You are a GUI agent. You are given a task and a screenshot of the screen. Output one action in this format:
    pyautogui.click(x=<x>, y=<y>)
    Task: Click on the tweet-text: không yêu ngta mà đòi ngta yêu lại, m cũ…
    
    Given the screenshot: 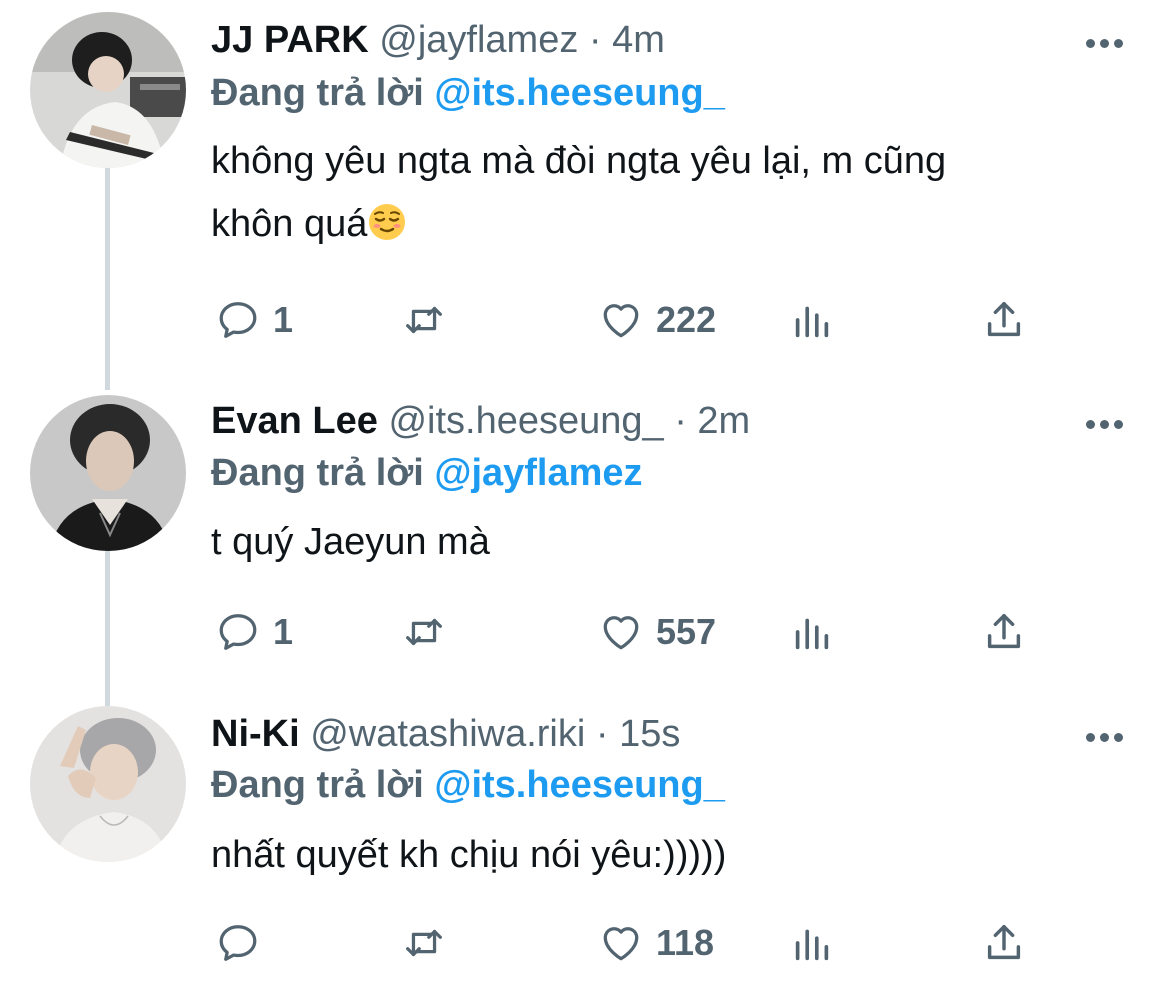 What is the action you would take?
    pyautogui.click(x=665, y=193)
    